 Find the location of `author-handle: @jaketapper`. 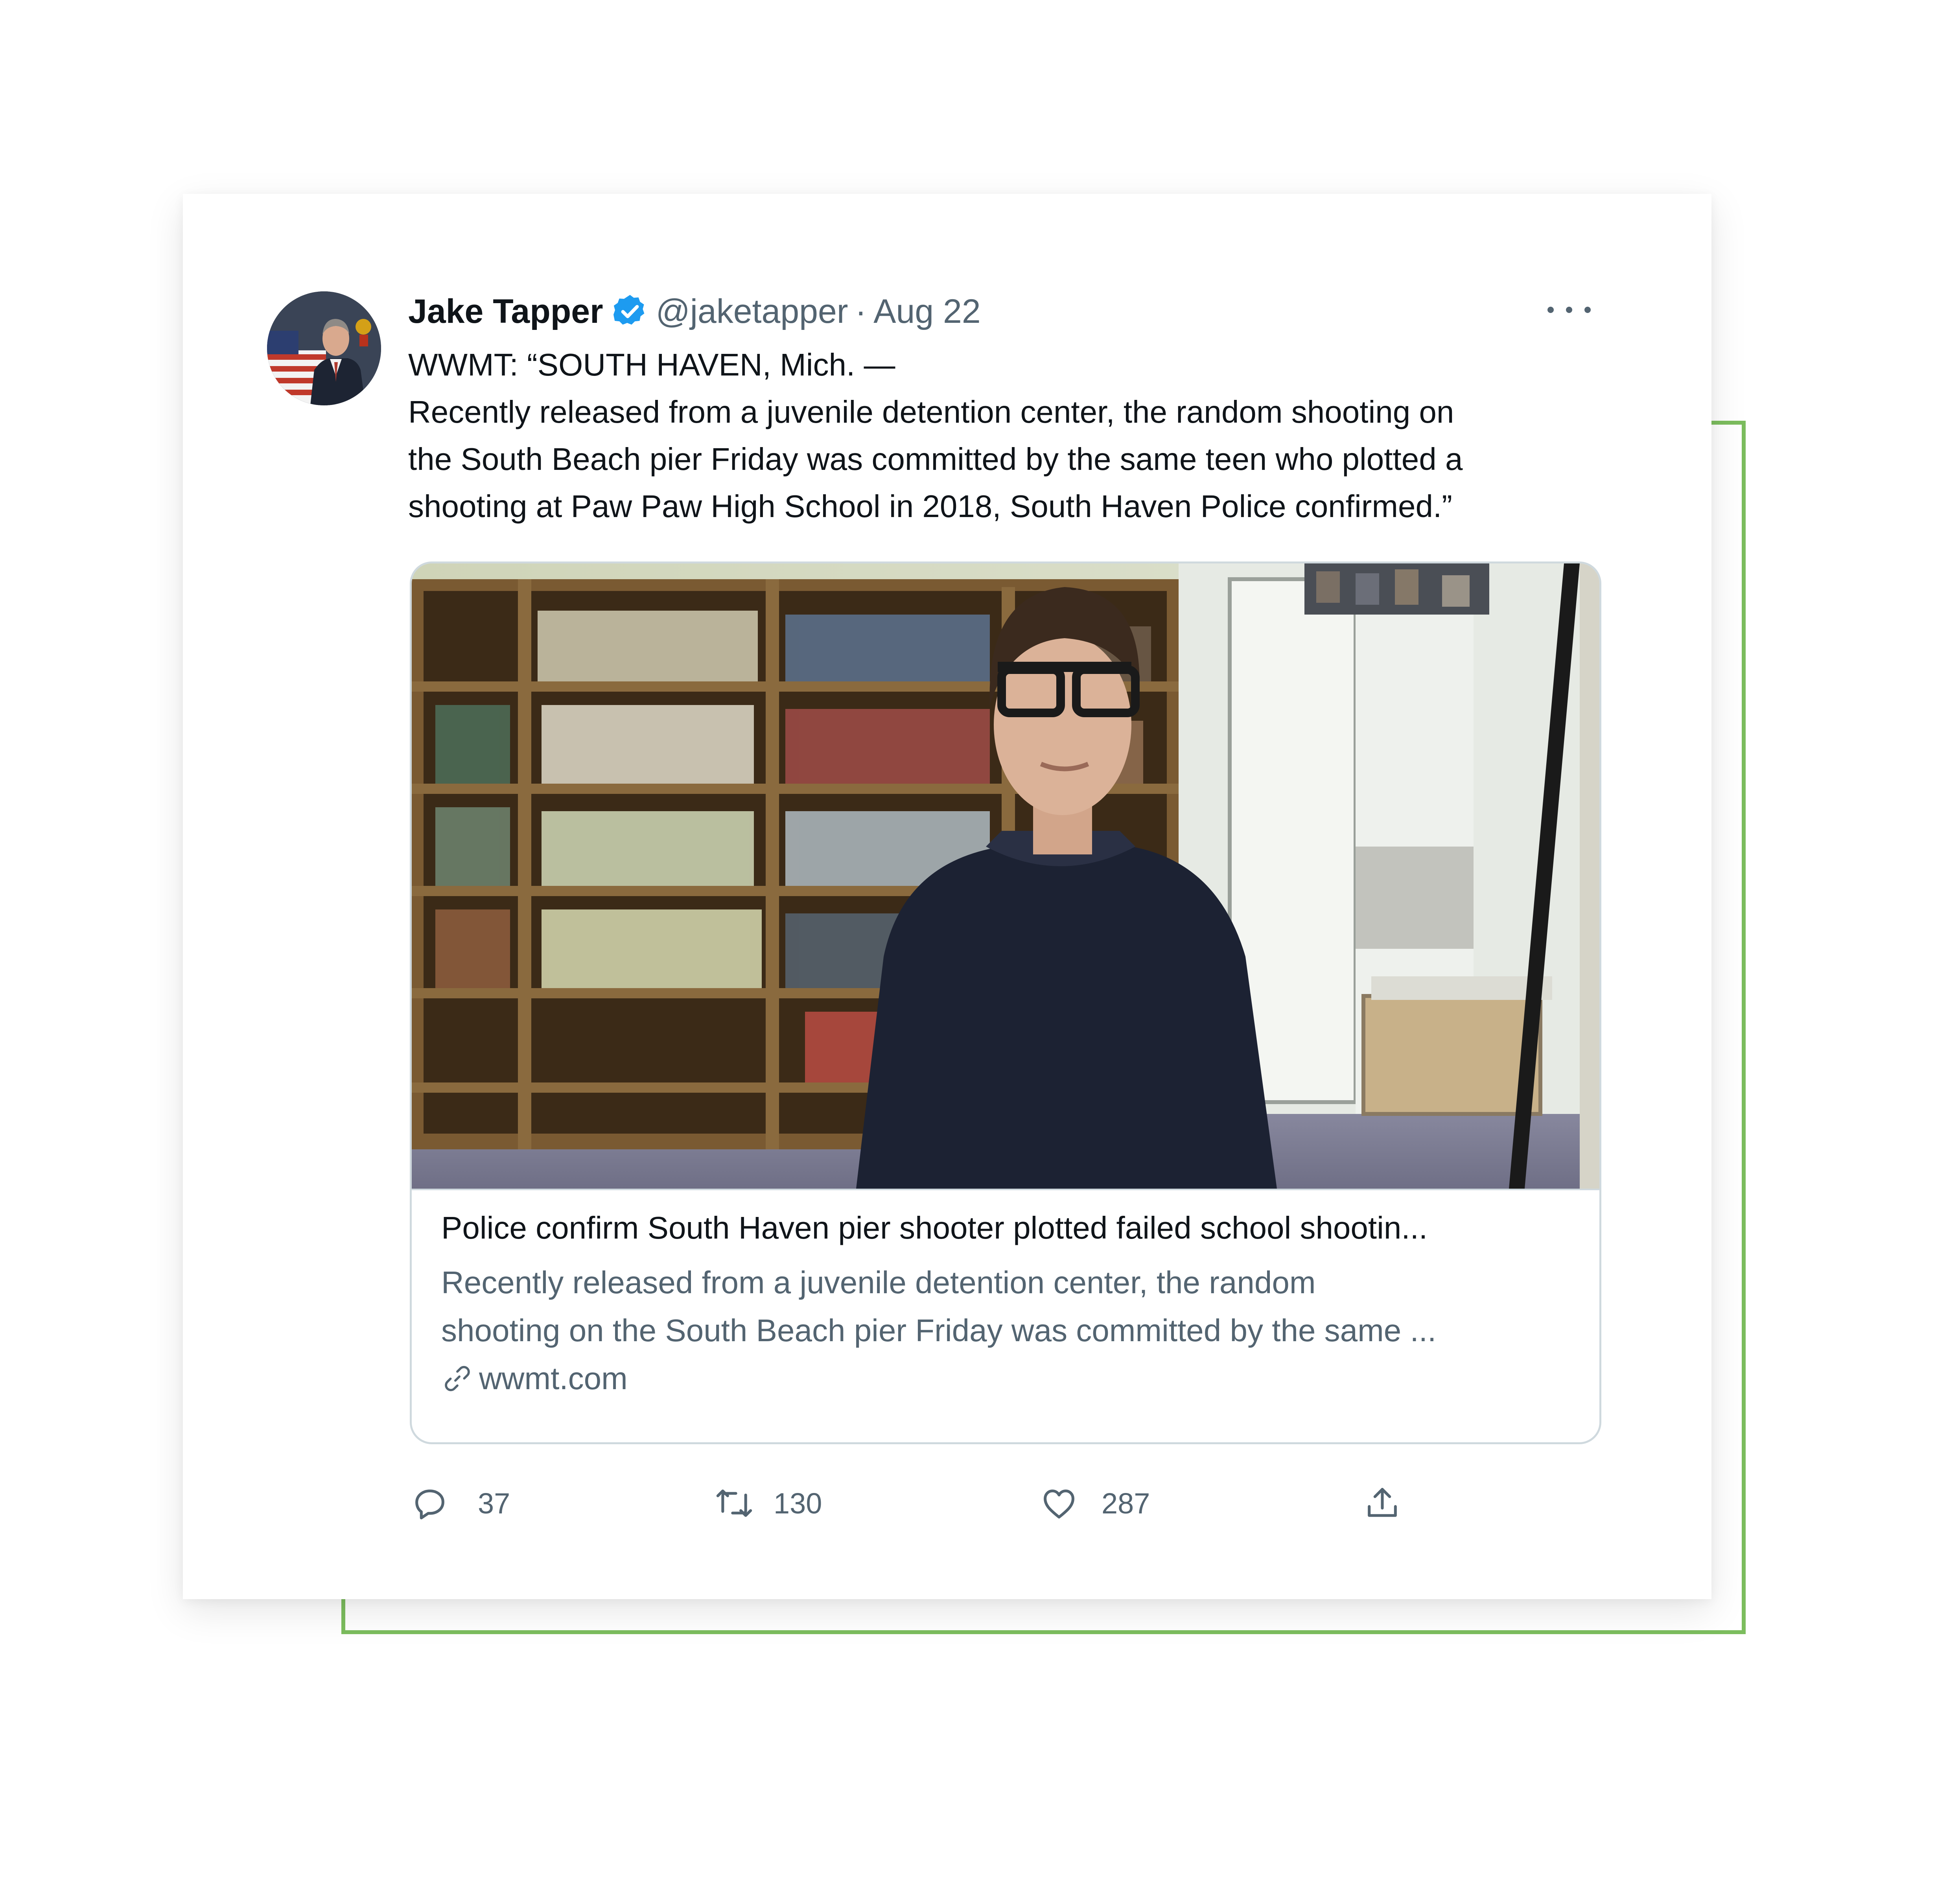

author-handle: @jaketapper is located at coordinates (752, 312).